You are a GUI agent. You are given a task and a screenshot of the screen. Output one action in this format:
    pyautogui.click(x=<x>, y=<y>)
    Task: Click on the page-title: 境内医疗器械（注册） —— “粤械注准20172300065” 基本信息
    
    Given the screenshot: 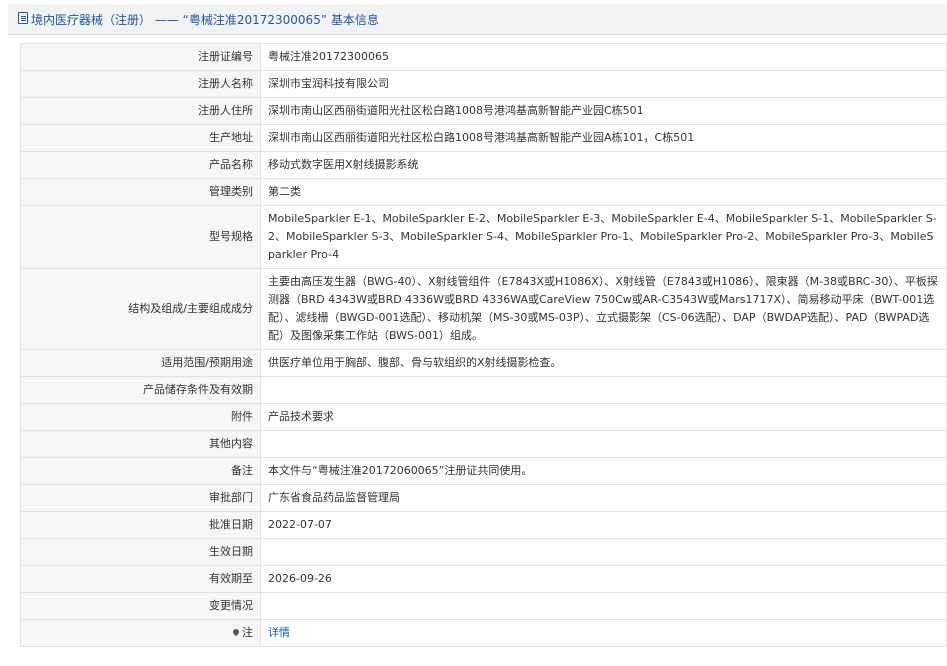 What is the action you would take?
    pyautogui.click(x=205, y=20)
    